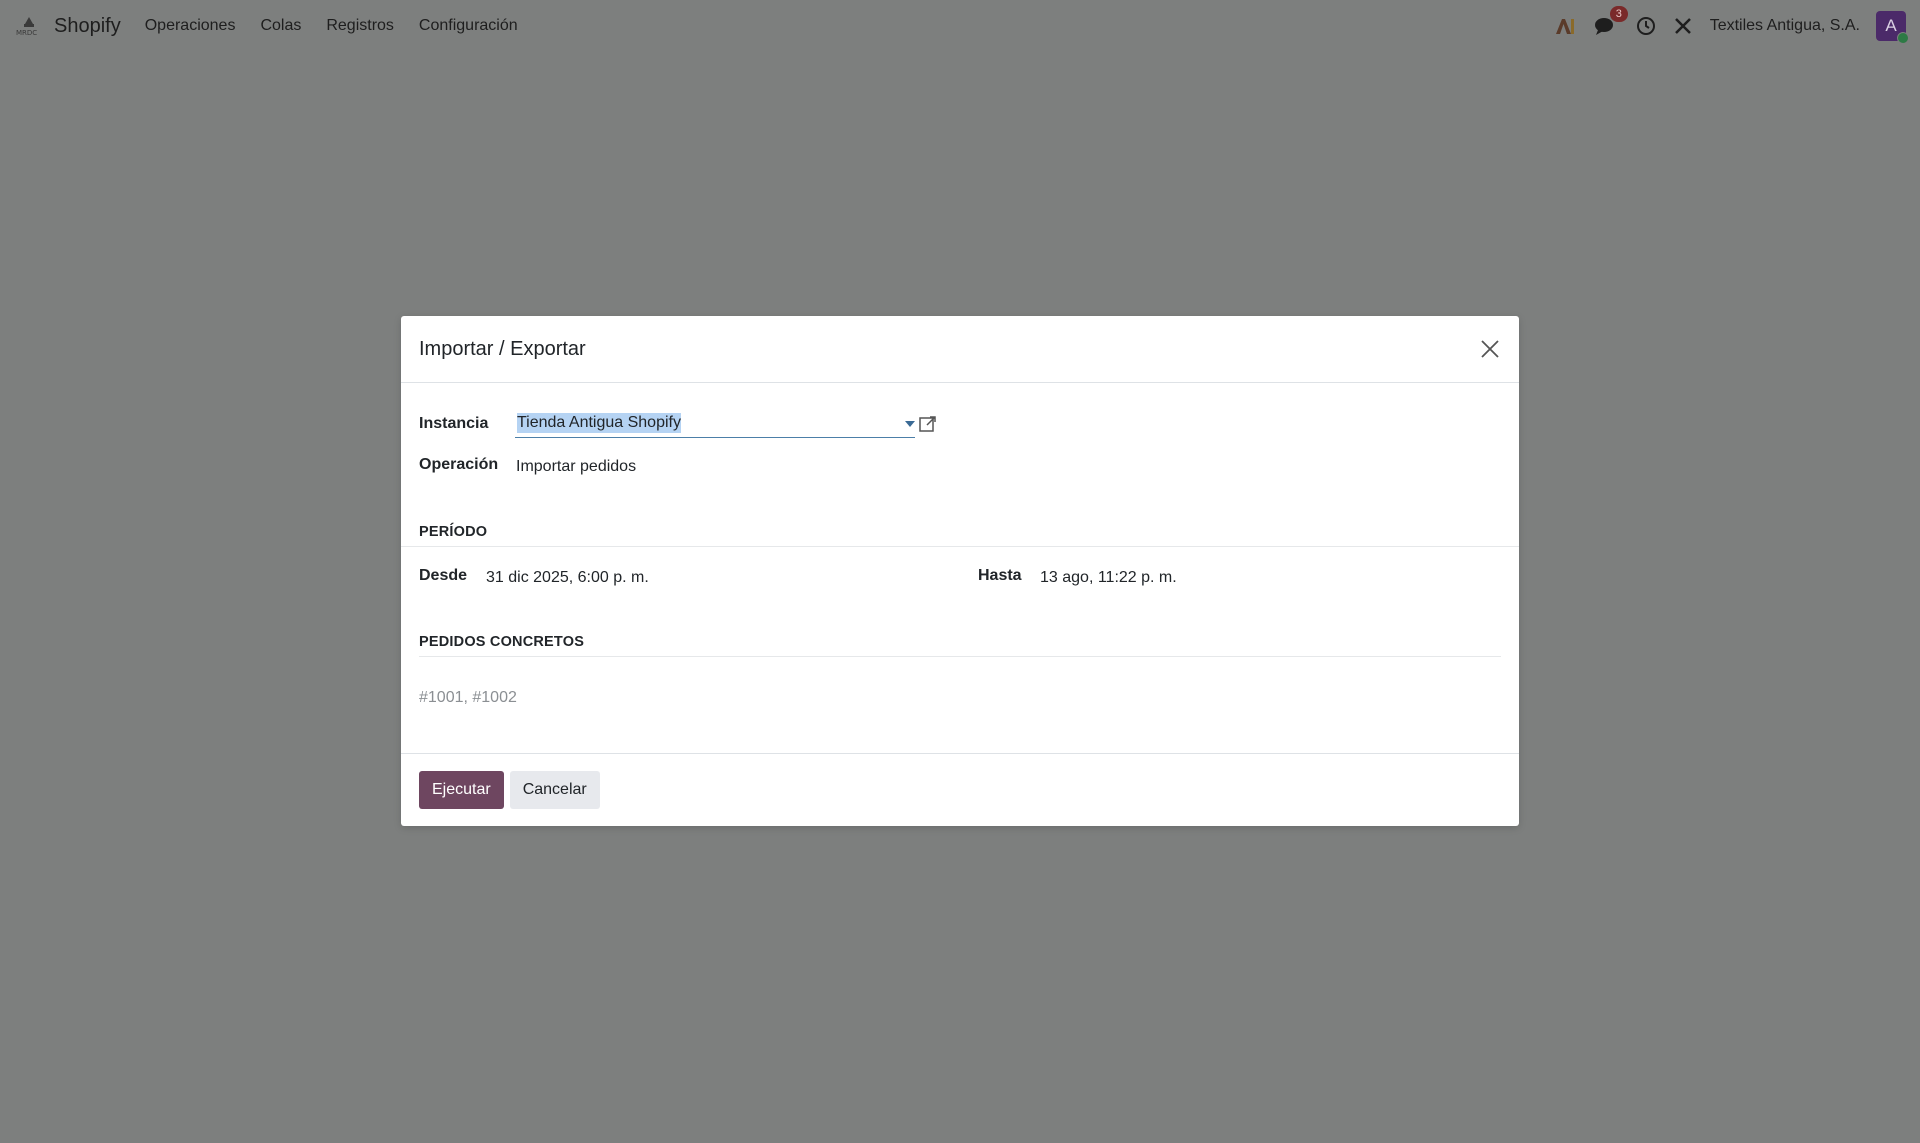  I want to click on user-avatar: A, so click(1892, 27).